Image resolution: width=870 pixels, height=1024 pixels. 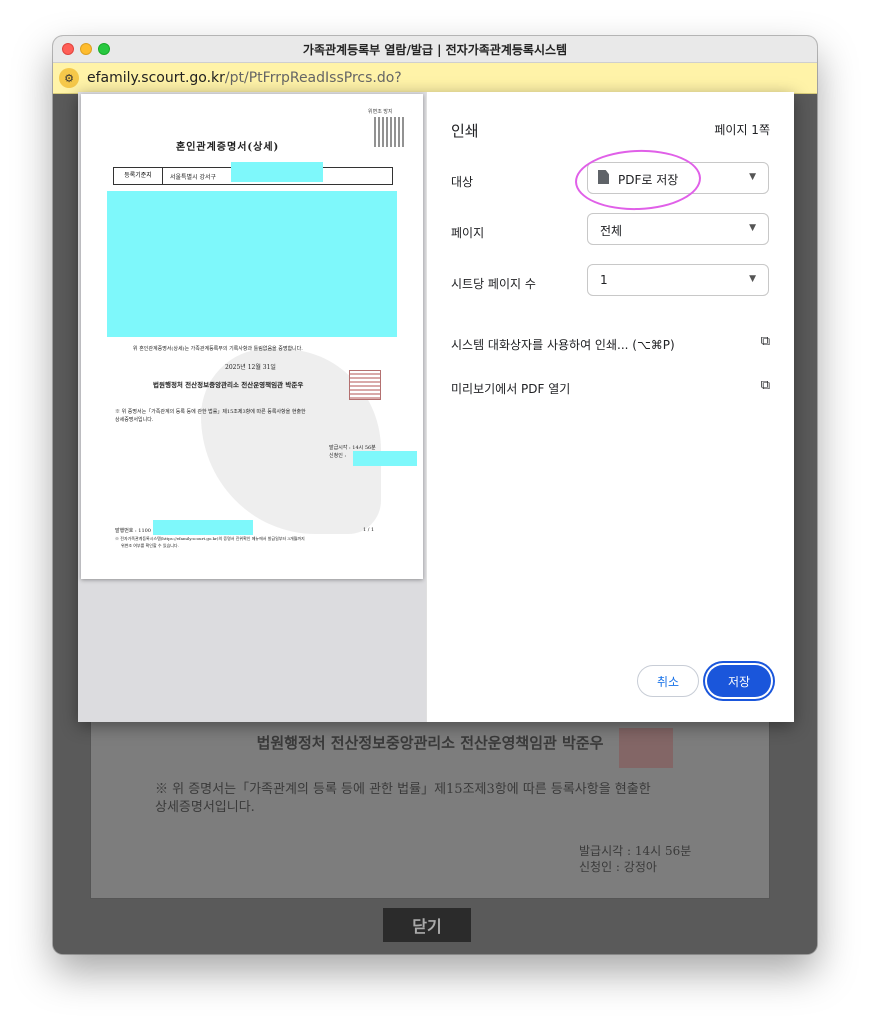 I want to click on system-dialog-link: 시스템 대화상자를 사용하여 인쇄... (⌥⌘P), so click(x=563, y=344).